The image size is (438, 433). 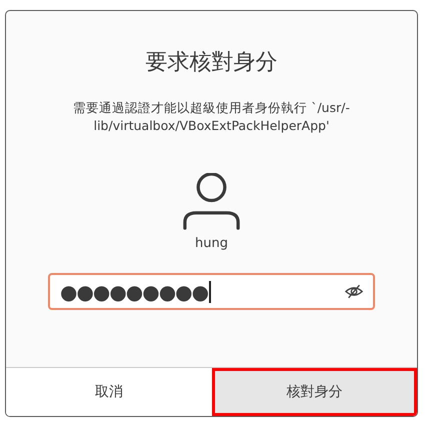 What do you see at coordinates (354, 291) in the screenshot?
I see `eye-slash-icon` at bounding box center [354, 291].